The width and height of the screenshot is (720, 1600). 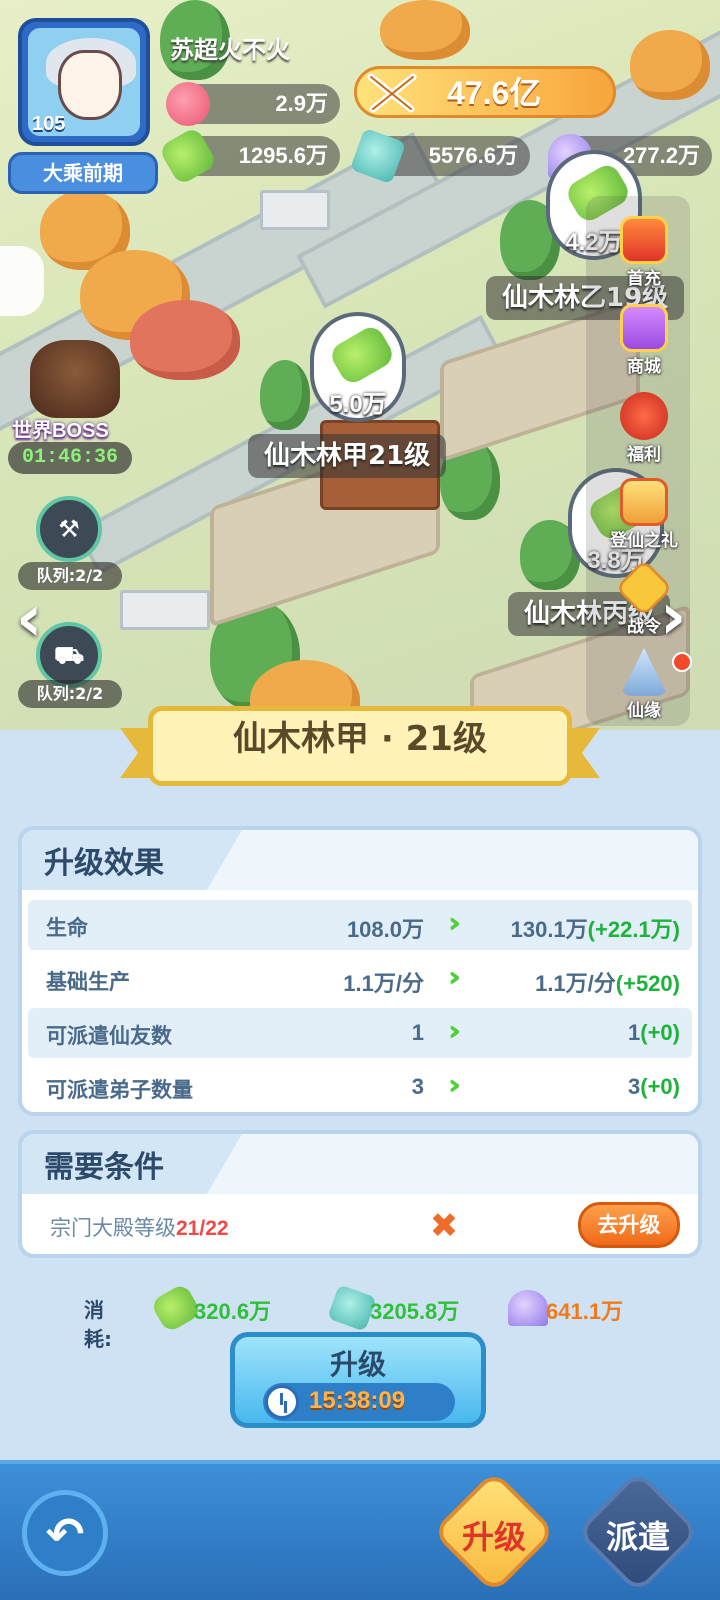 What do you see at coordinates (494, 93) in the screenshot?
I see `combat-power-value: 47.6亿` at bounding box center [494, 93].